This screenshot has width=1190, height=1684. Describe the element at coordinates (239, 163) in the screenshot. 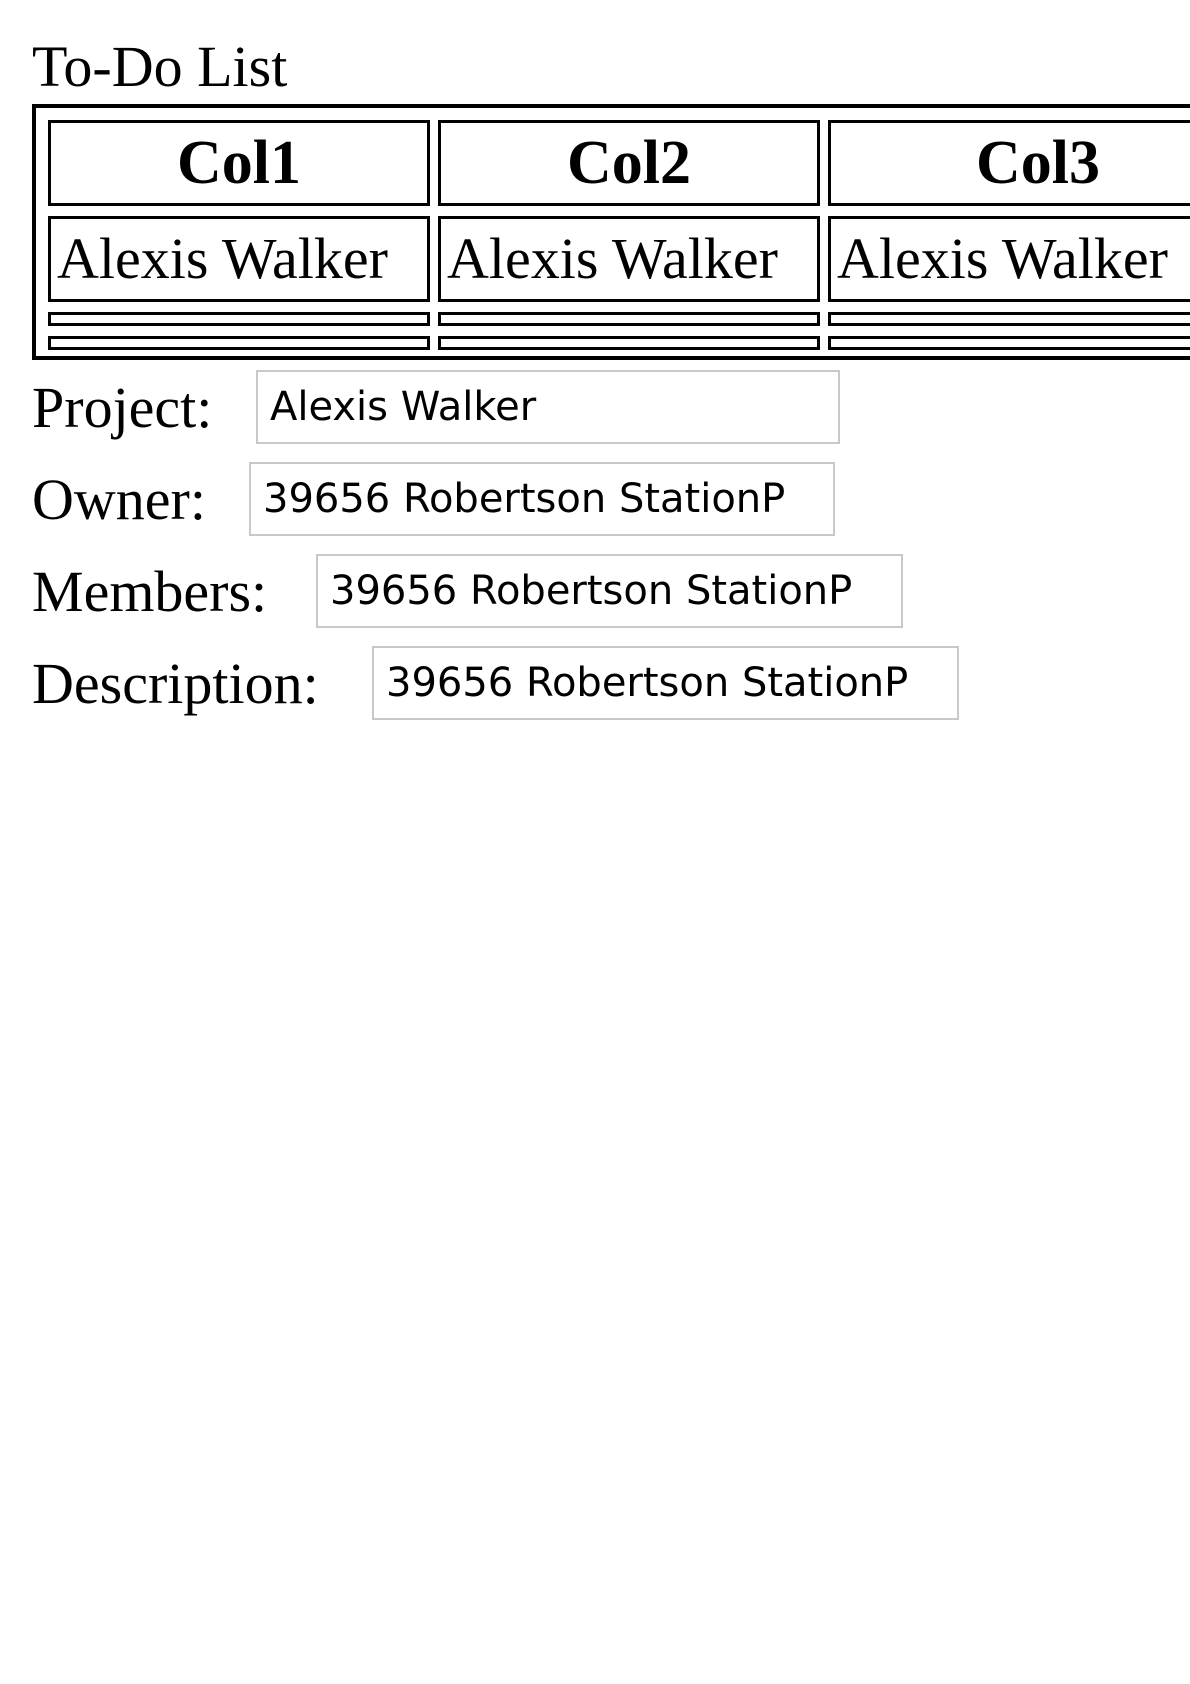

I see `table-header-col1: Col1` at that location.